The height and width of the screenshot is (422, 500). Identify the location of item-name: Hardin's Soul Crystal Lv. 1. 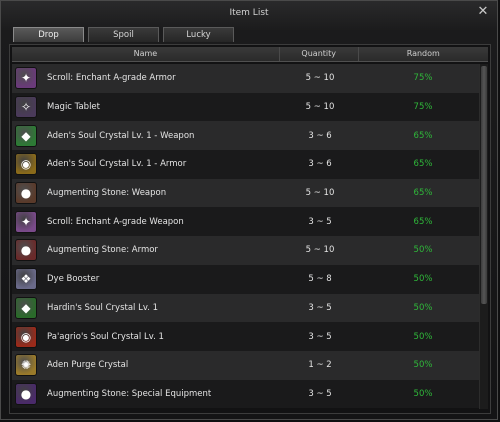
(103, 307).